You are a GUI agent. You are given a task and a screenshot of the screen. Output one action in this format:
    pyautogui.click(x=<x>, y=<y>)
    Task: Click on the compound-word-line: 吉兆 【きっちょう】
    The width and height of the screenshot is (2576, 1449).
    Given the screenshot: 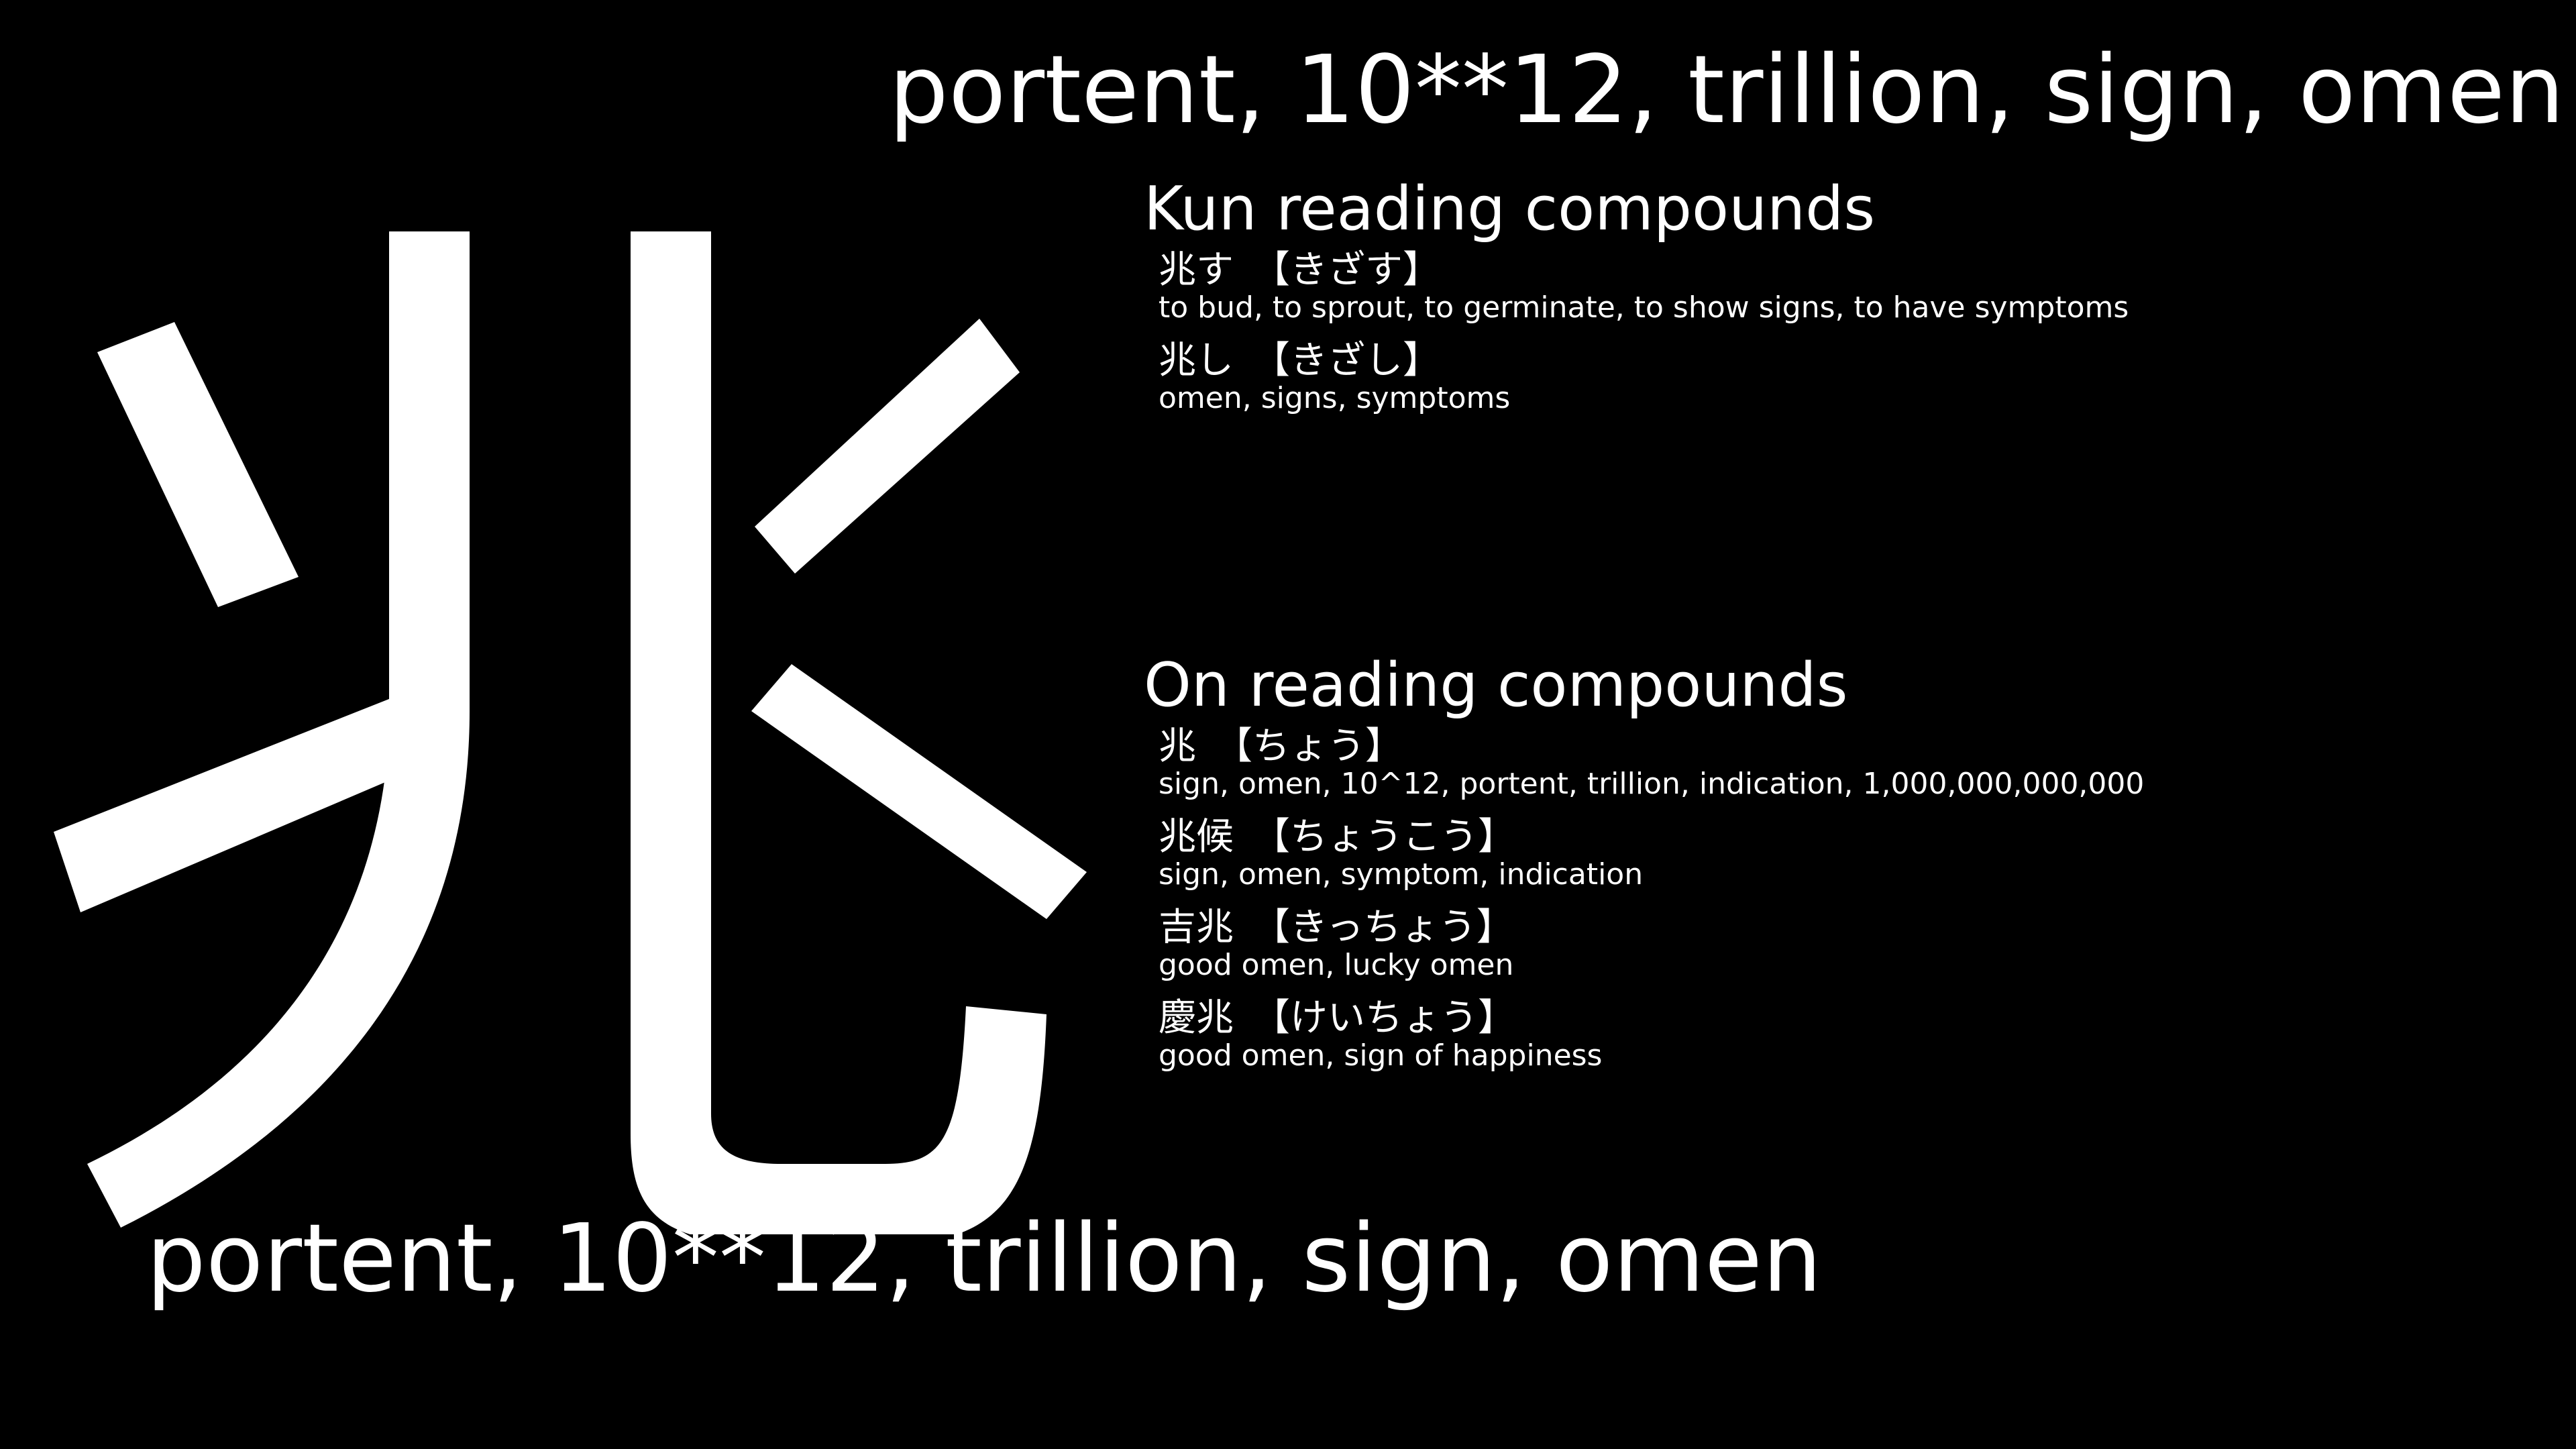 What is the action you would take?
    pyautogui.click(x=1839, y=928)
    